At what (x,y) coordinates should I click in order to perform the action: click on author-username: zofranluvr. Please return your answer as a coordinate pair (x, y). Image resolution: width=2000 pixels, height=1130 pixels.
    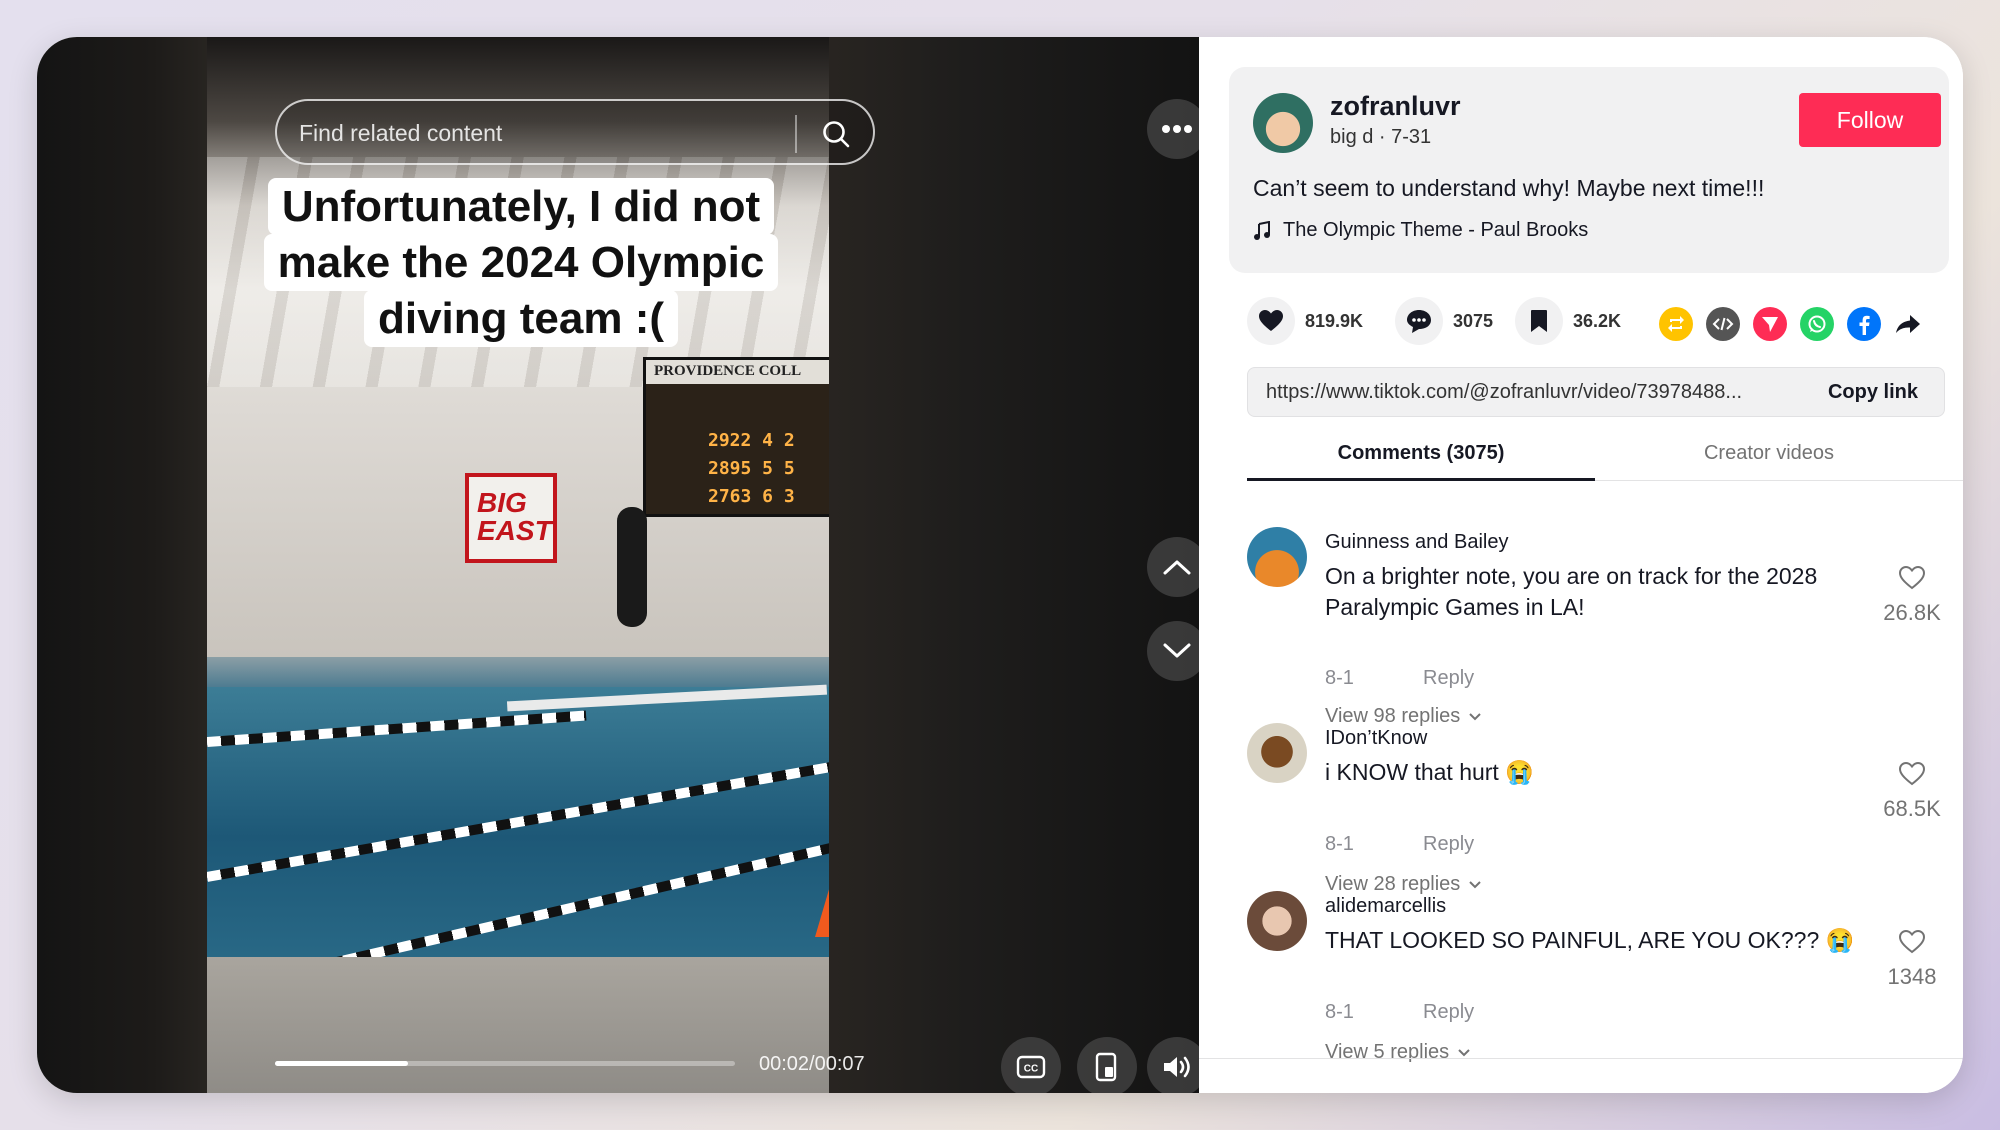
    Looking at the image, I should click on (1395, 106).